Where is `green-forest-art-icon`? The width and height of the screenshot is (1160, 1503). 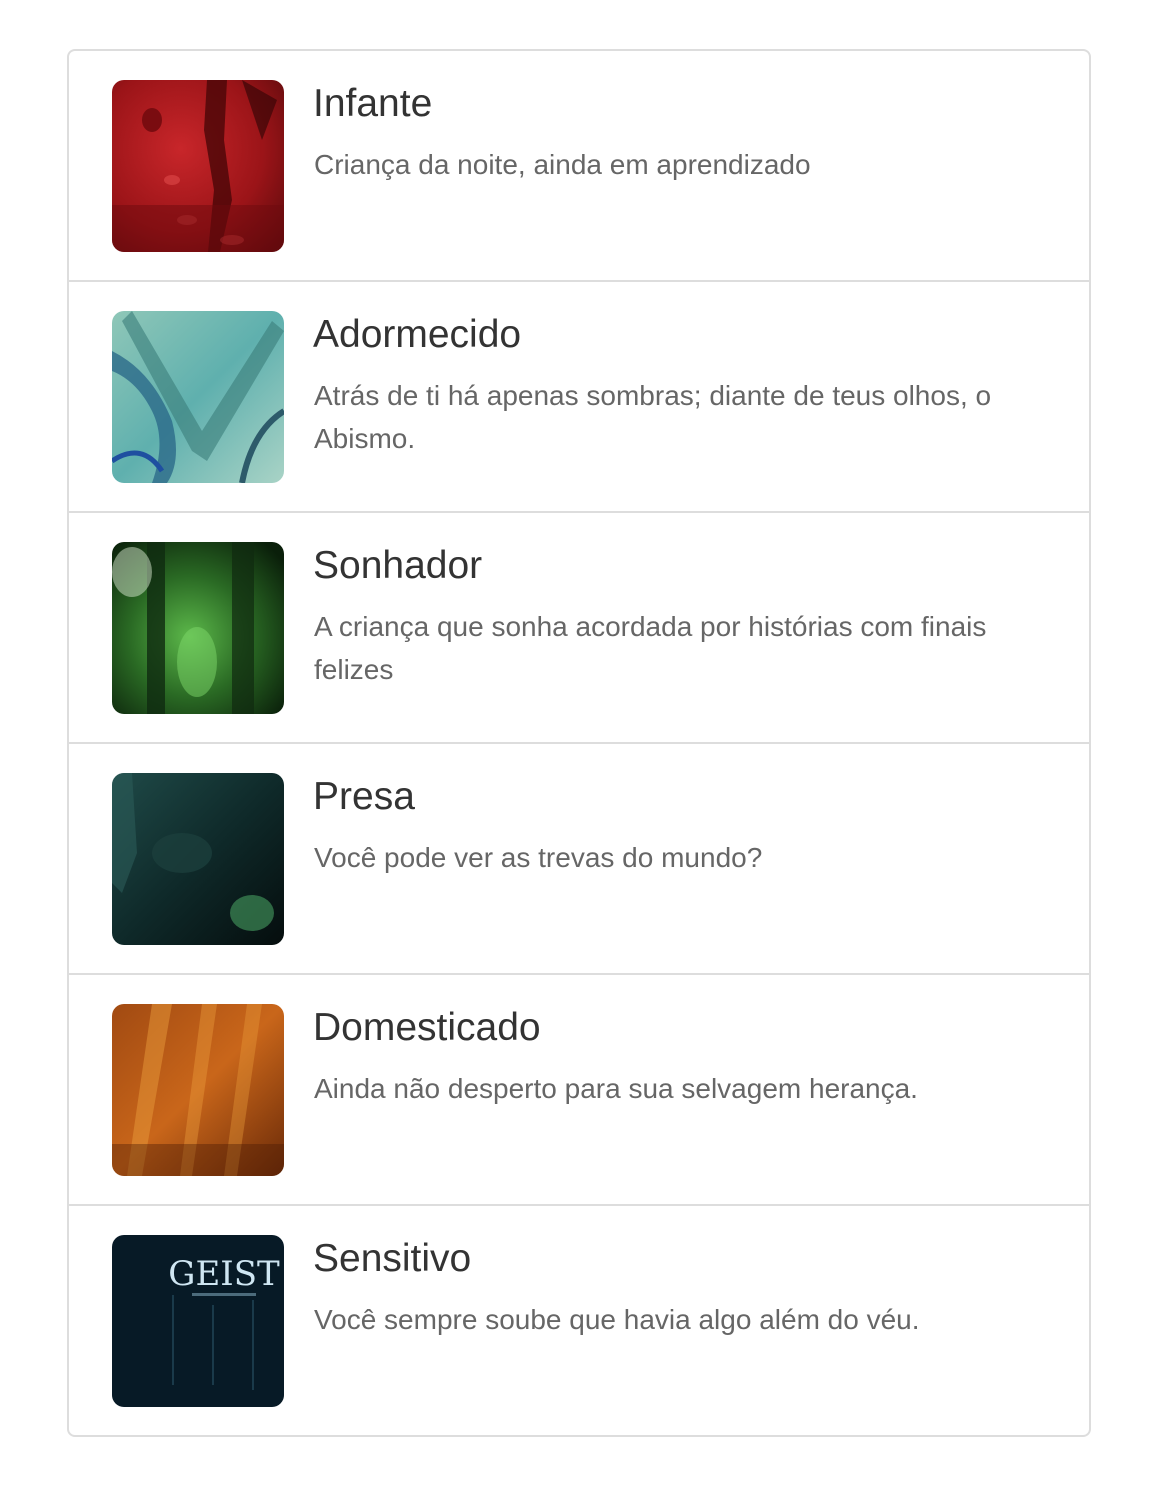
green-forest-art-icon is located at coordinates (198, 628).